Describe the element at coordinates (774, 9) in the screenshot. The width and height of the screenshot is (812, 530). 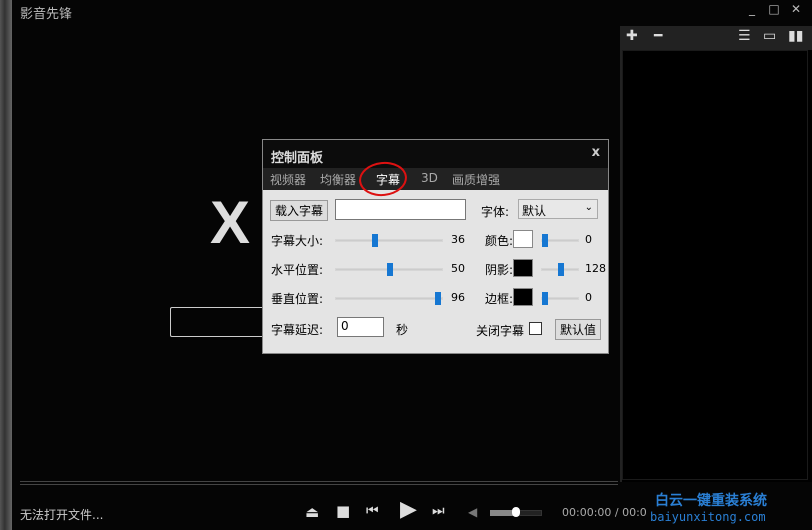
I see `maximize-button: □` at that location.